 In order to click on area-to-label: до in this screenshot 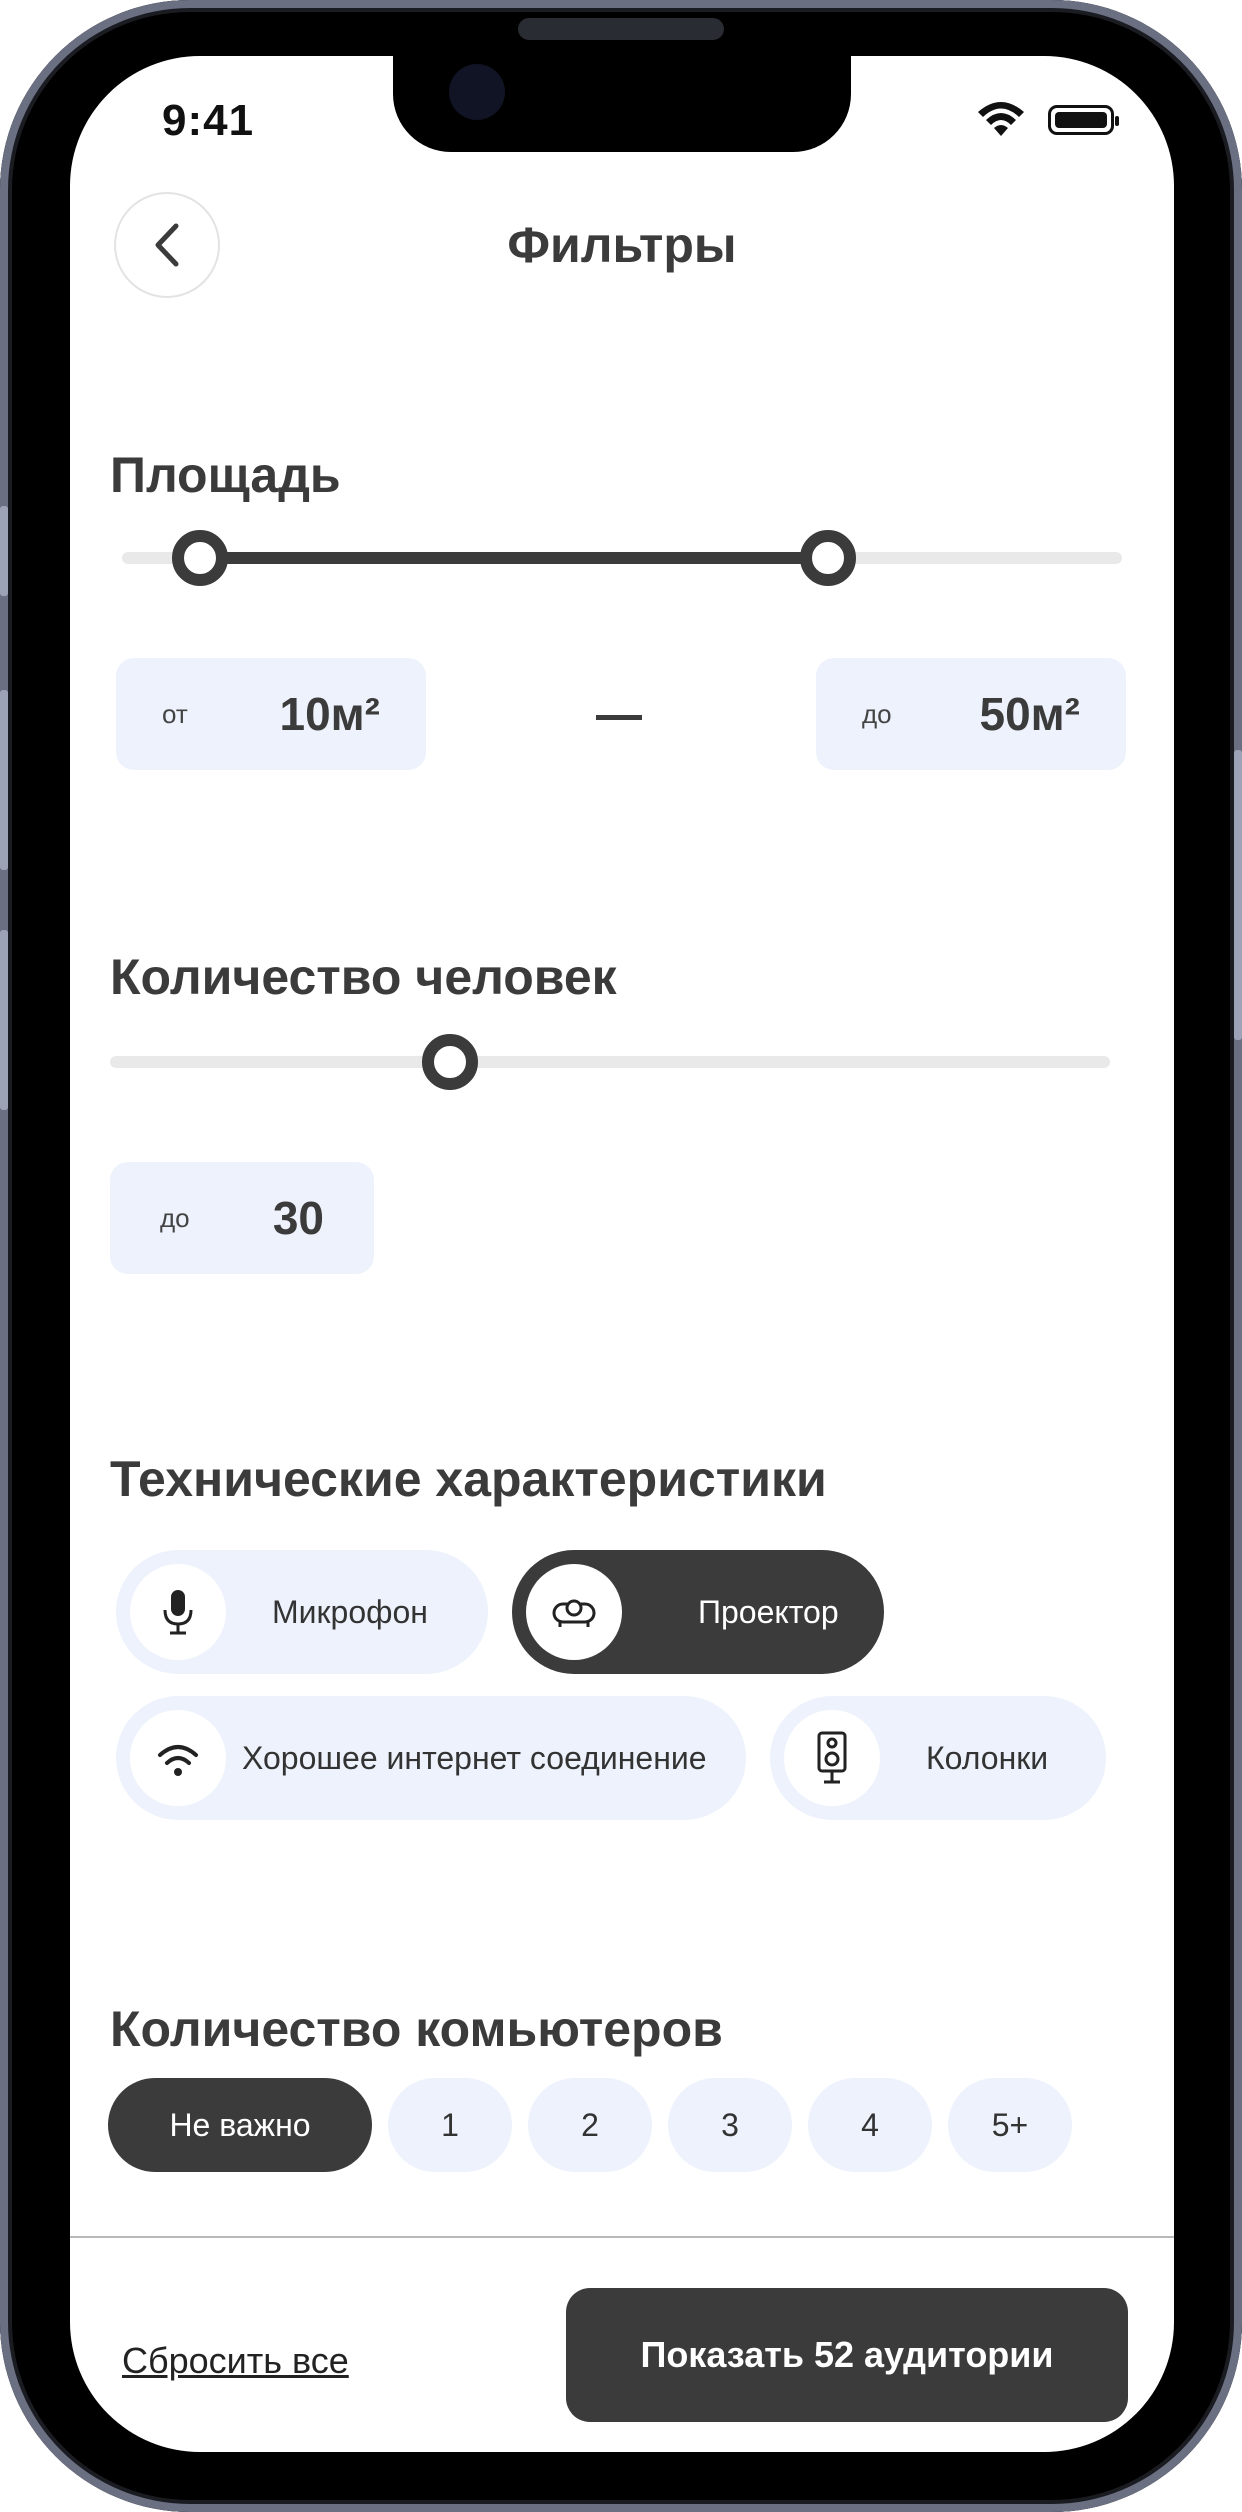, I will do `click(877, 713)`.